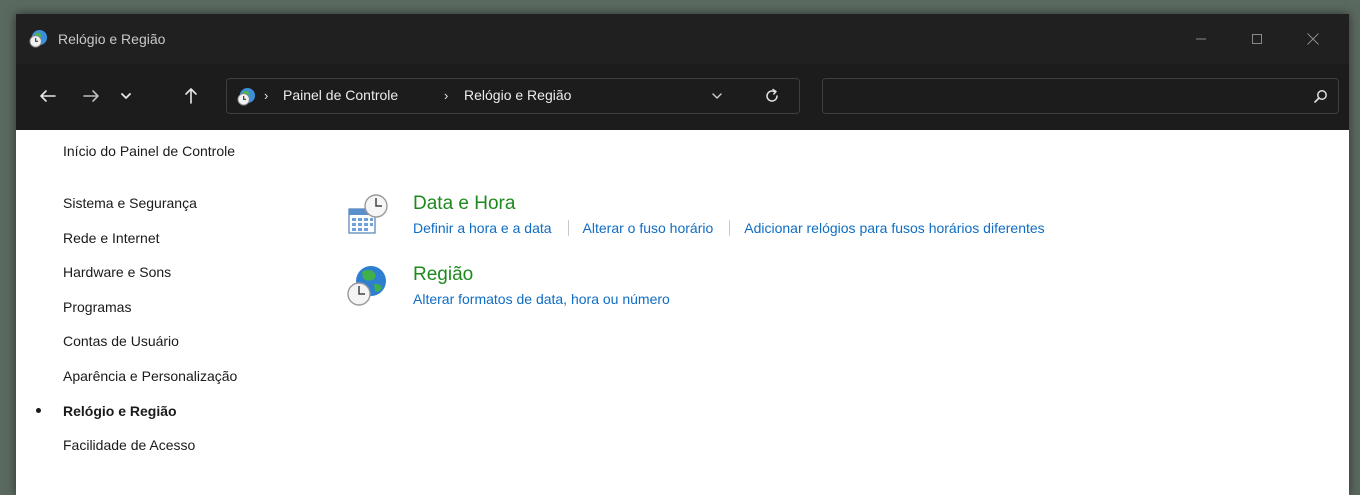  I want to click on navigation-bar: › Painel de Controle › Relógio e Região, so click(682, 97).